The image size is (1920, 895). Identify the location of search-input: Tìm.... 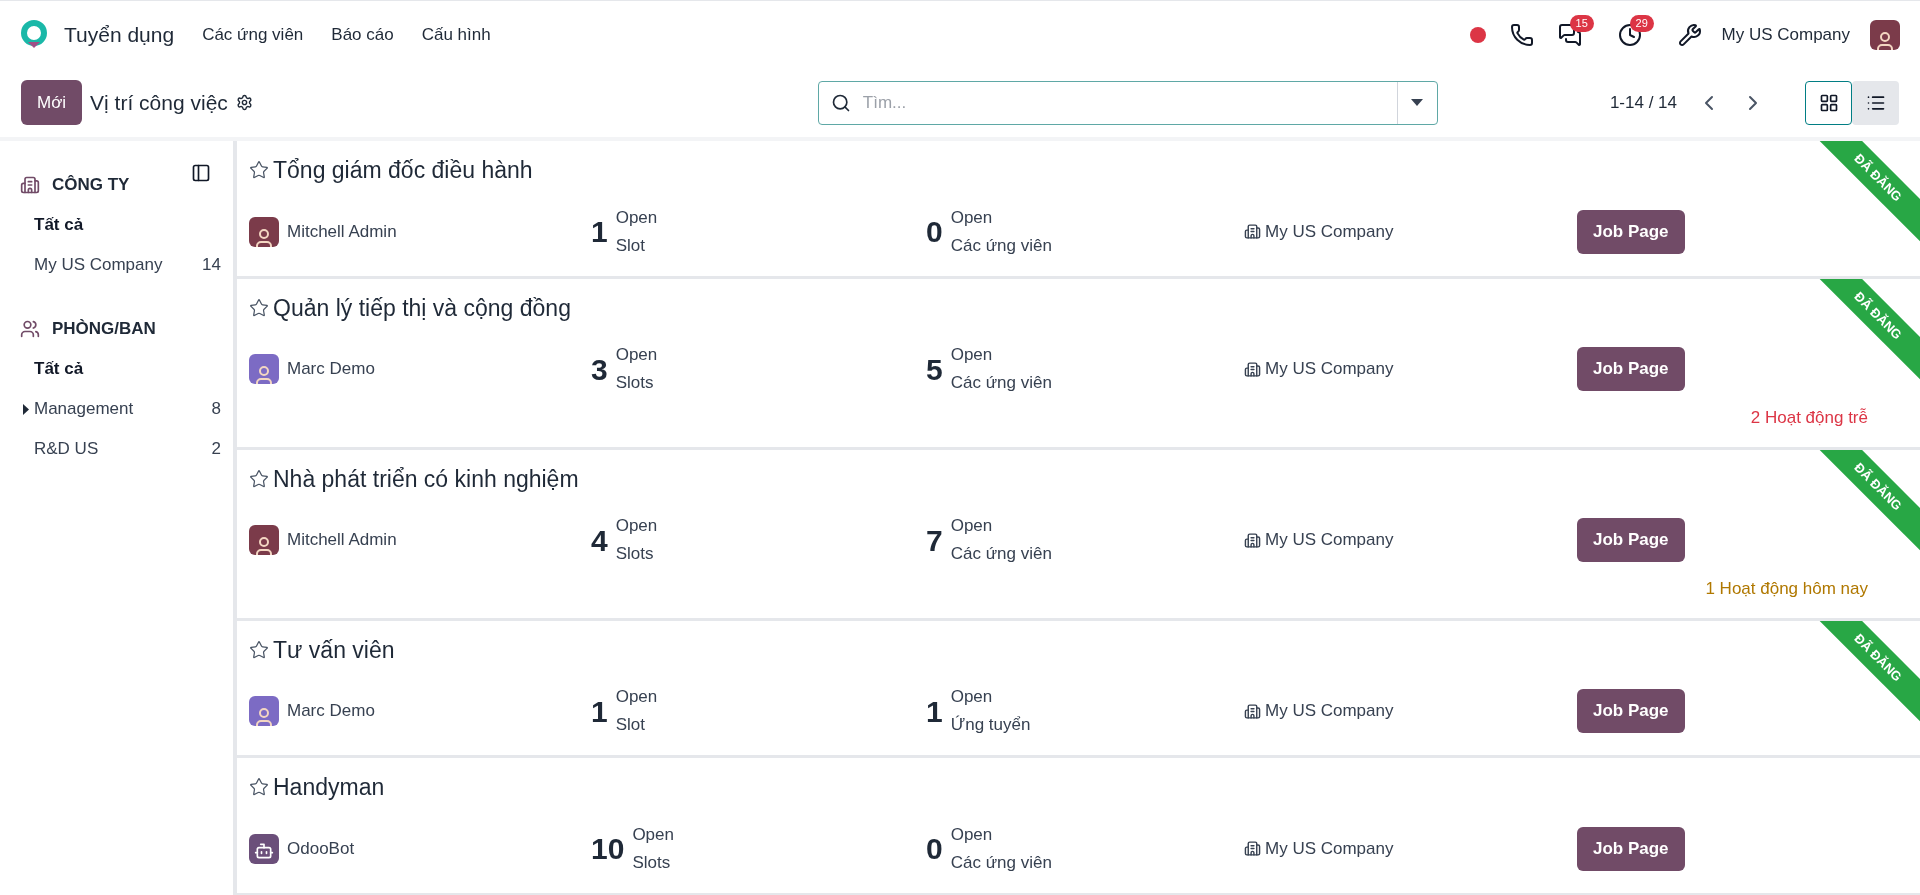
(1129, 102).